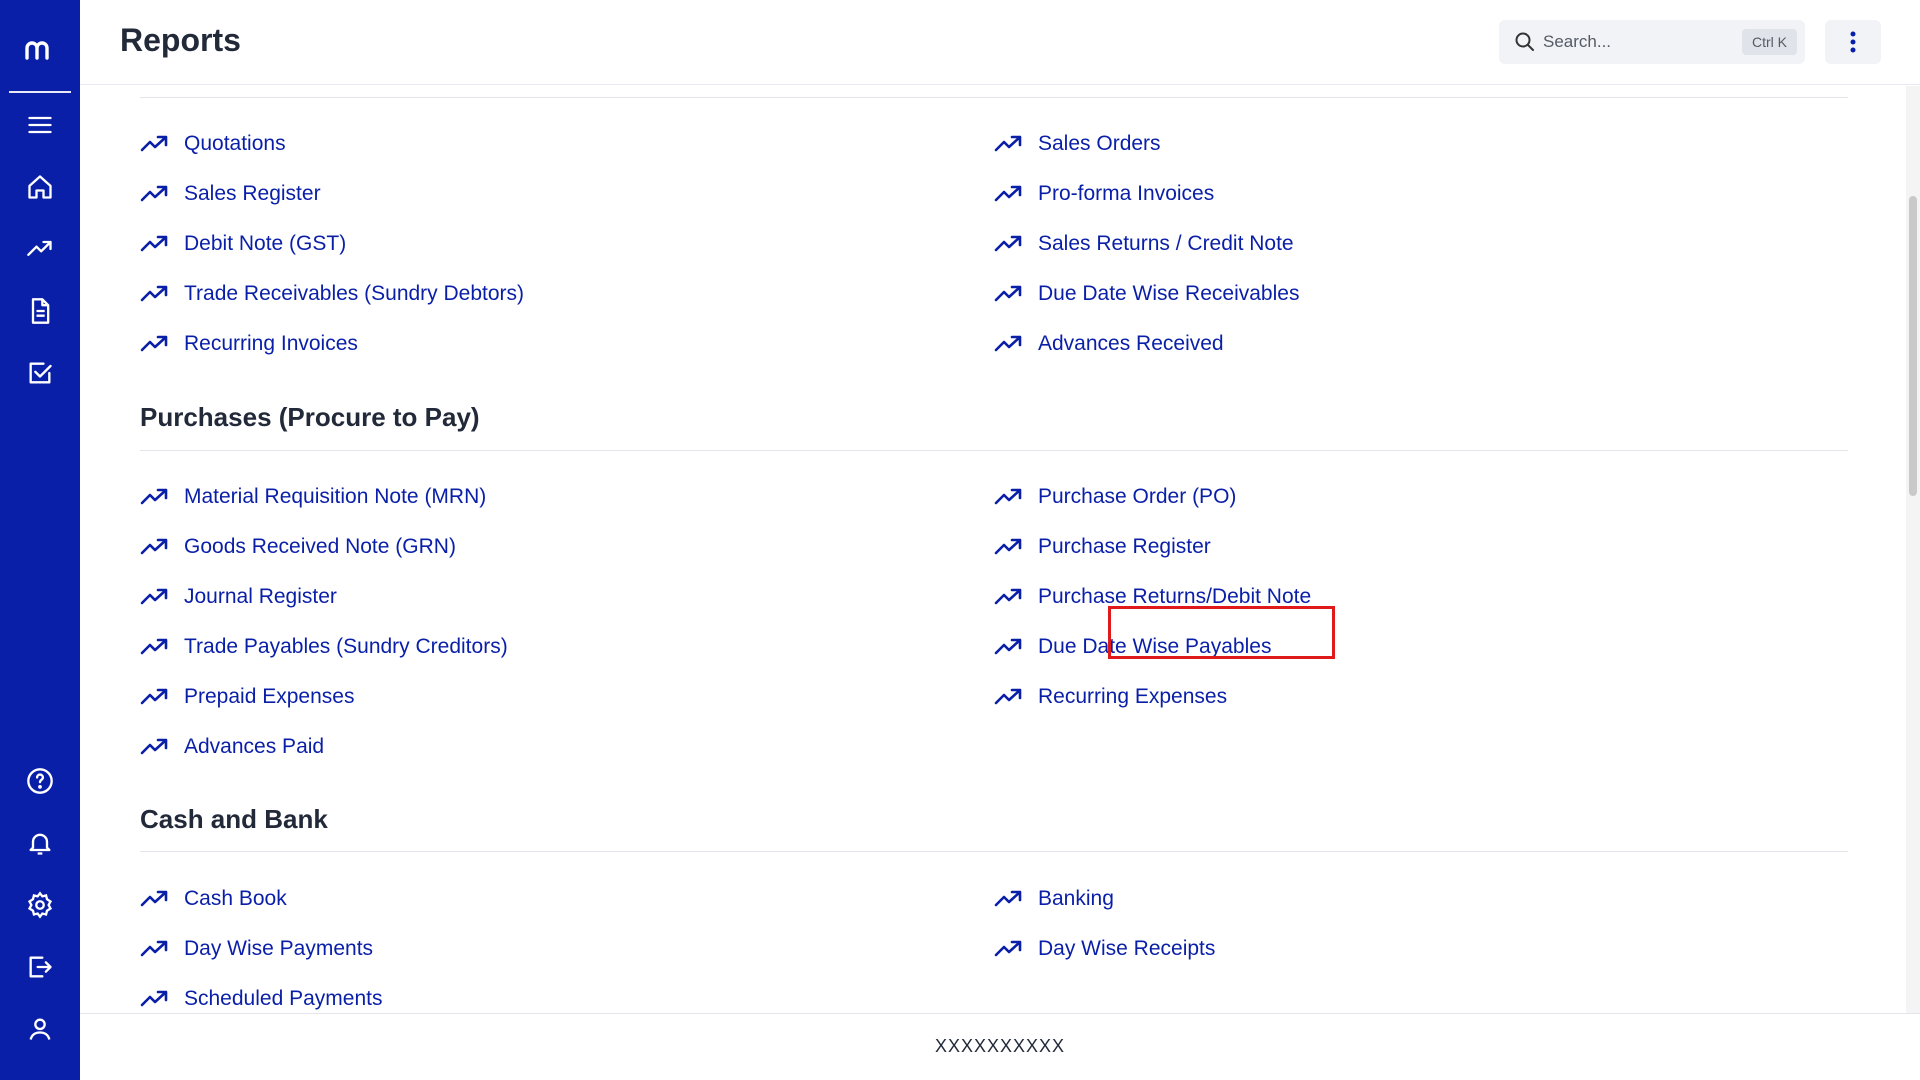 The image size is (1920, 1080). I want to click on report-link-day-wise-payments: Day Wise Payments, so click(256, 949).